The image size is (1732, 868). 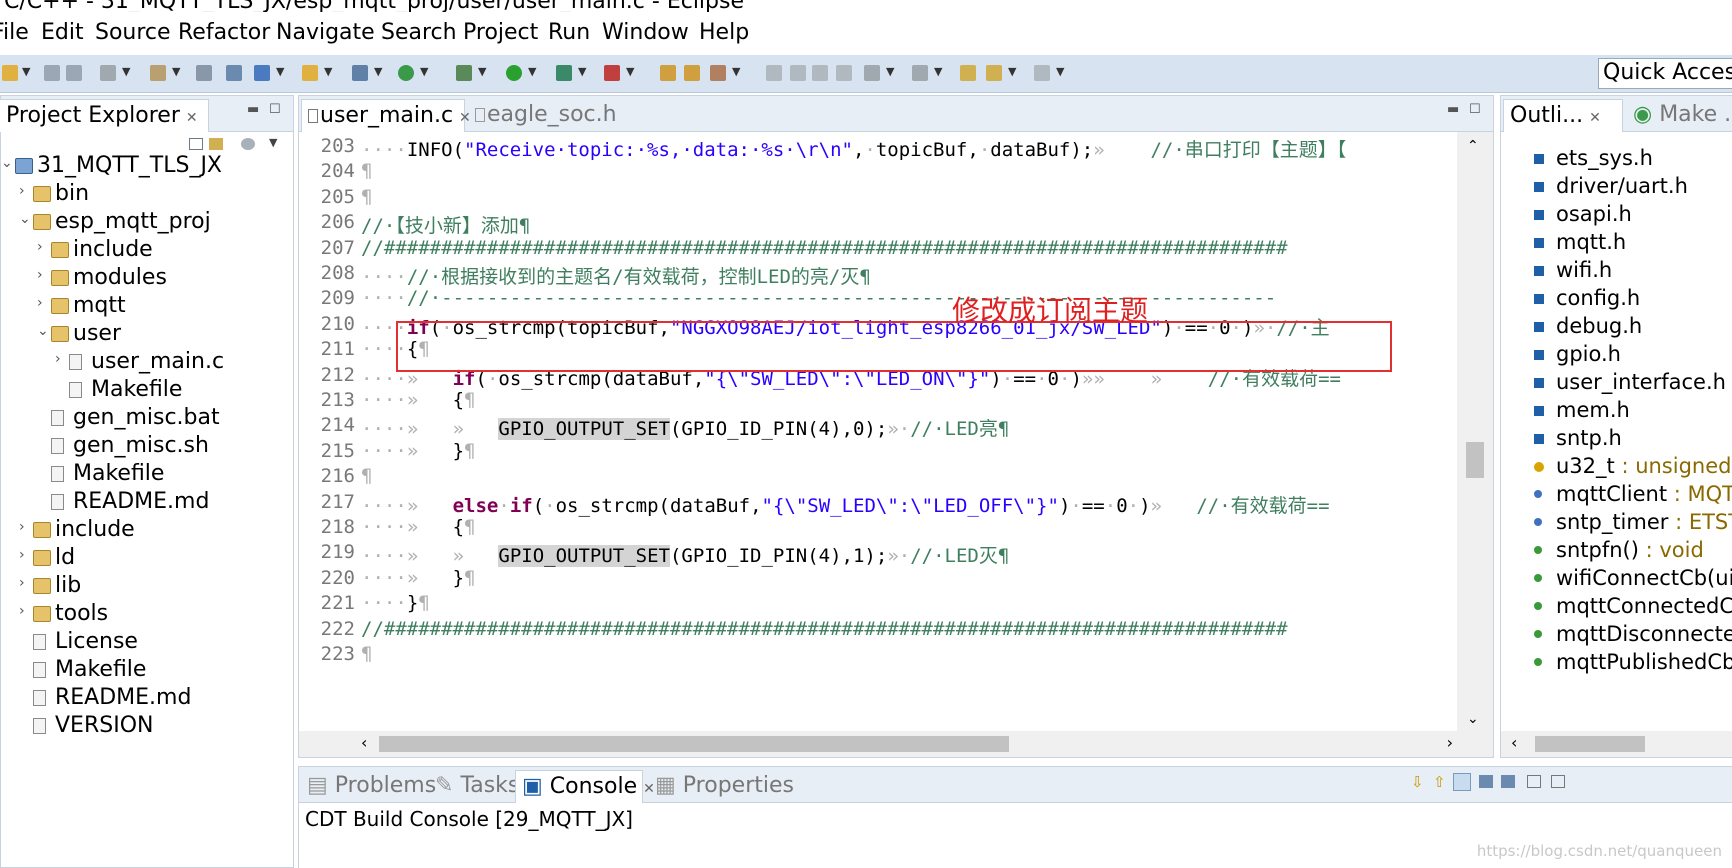 What do you see at coordinates (544, 115) in the screenshot?
I see `tab-eagle-soc-h: eagle_soc.h` at bounding box center [544, 115].